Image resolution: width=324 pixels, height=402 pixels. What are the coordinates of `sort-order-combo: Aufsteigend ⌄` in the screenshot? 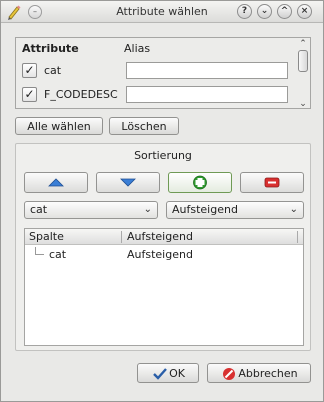 It's located at (235, 210).